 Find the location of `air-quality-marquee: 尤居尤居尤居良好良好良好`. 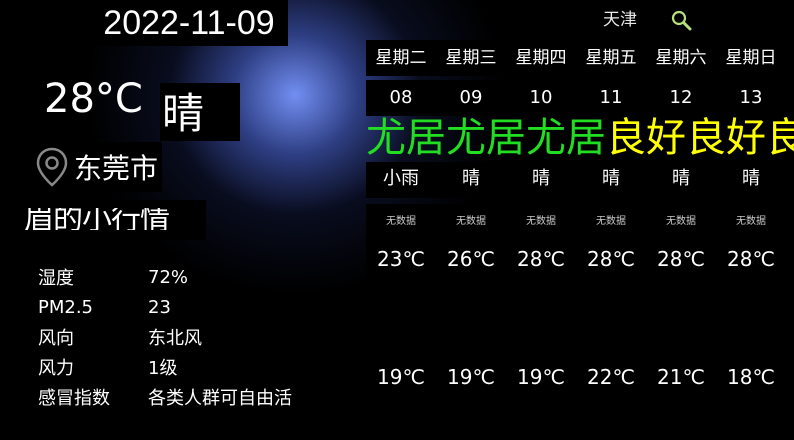

air-quality-marquee: 尤居尤居尤居良好良好良好 is located at coordinates (580, 140).